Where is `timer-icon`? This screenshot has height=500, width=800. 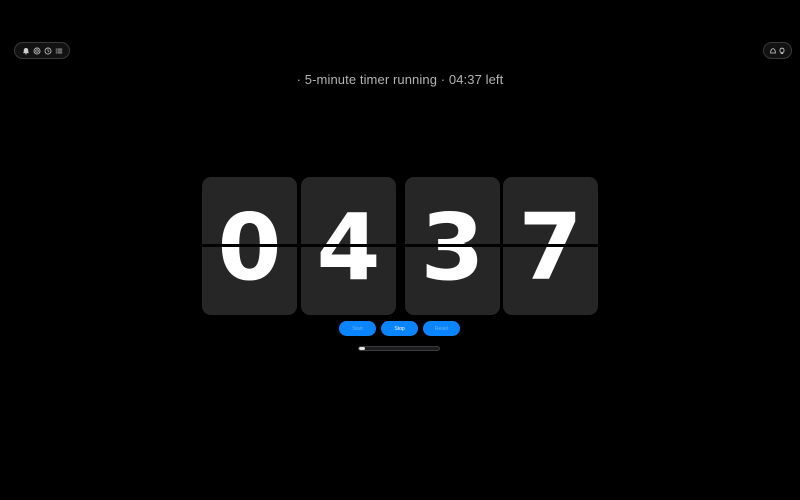
timer-icon is located at coordinates (47, 50).